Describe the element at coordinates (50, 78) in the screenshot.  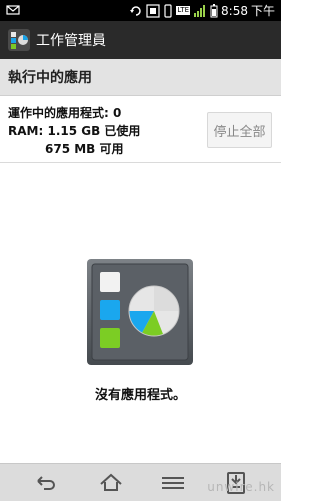
I see `section-title: 執行中的應用` at that location.